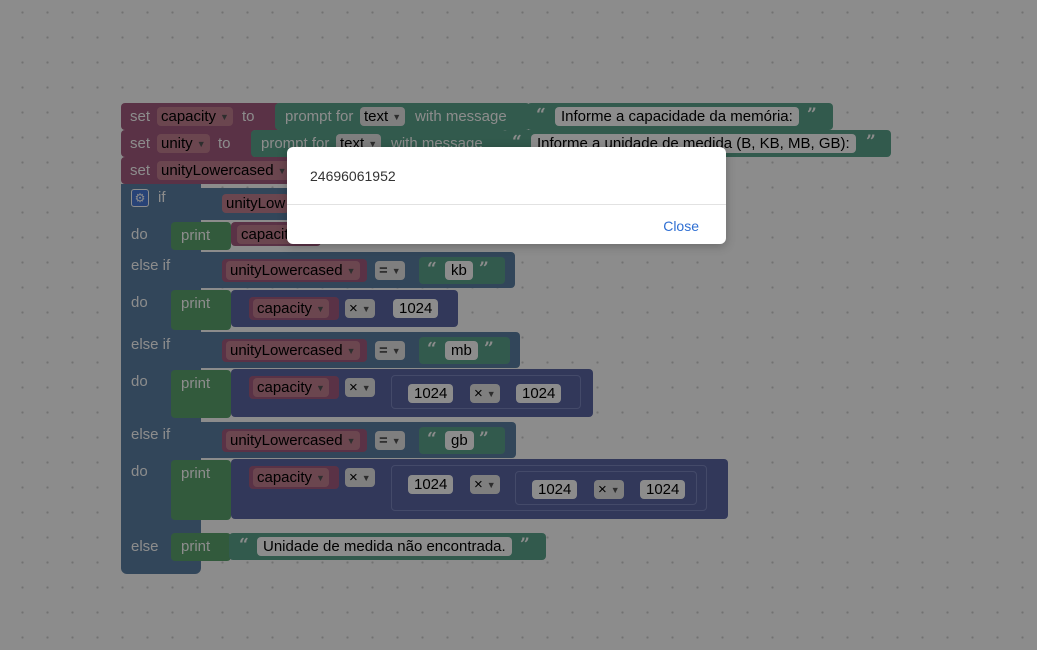 This screenshot has height=650, width=1037. What do you see at coordinates (506, 195) in the screenshot?
I see `alert-dialog: 24696061952 Close` at bounding box center [506, 195].